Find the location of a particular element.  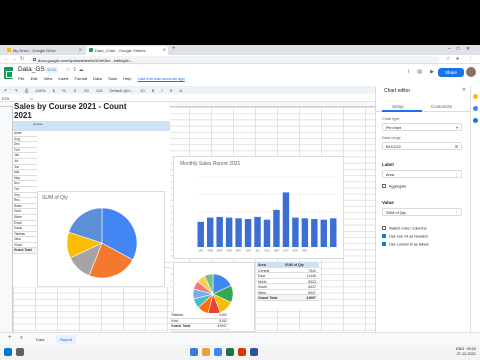

sheets-logo-icon is located at coordinates (8, 73).